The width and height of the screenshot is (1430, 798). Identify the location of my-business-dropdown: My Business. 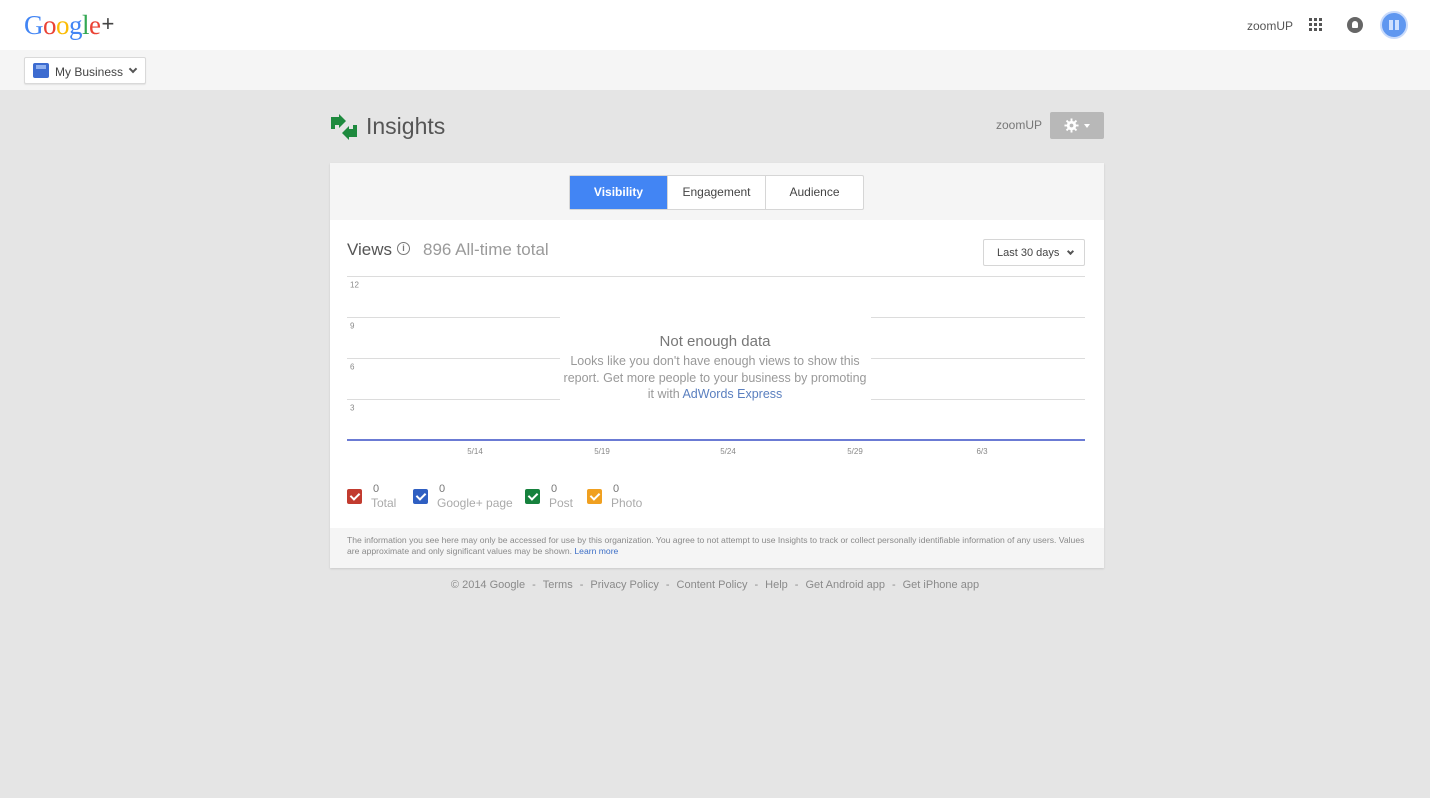
(85, 70).